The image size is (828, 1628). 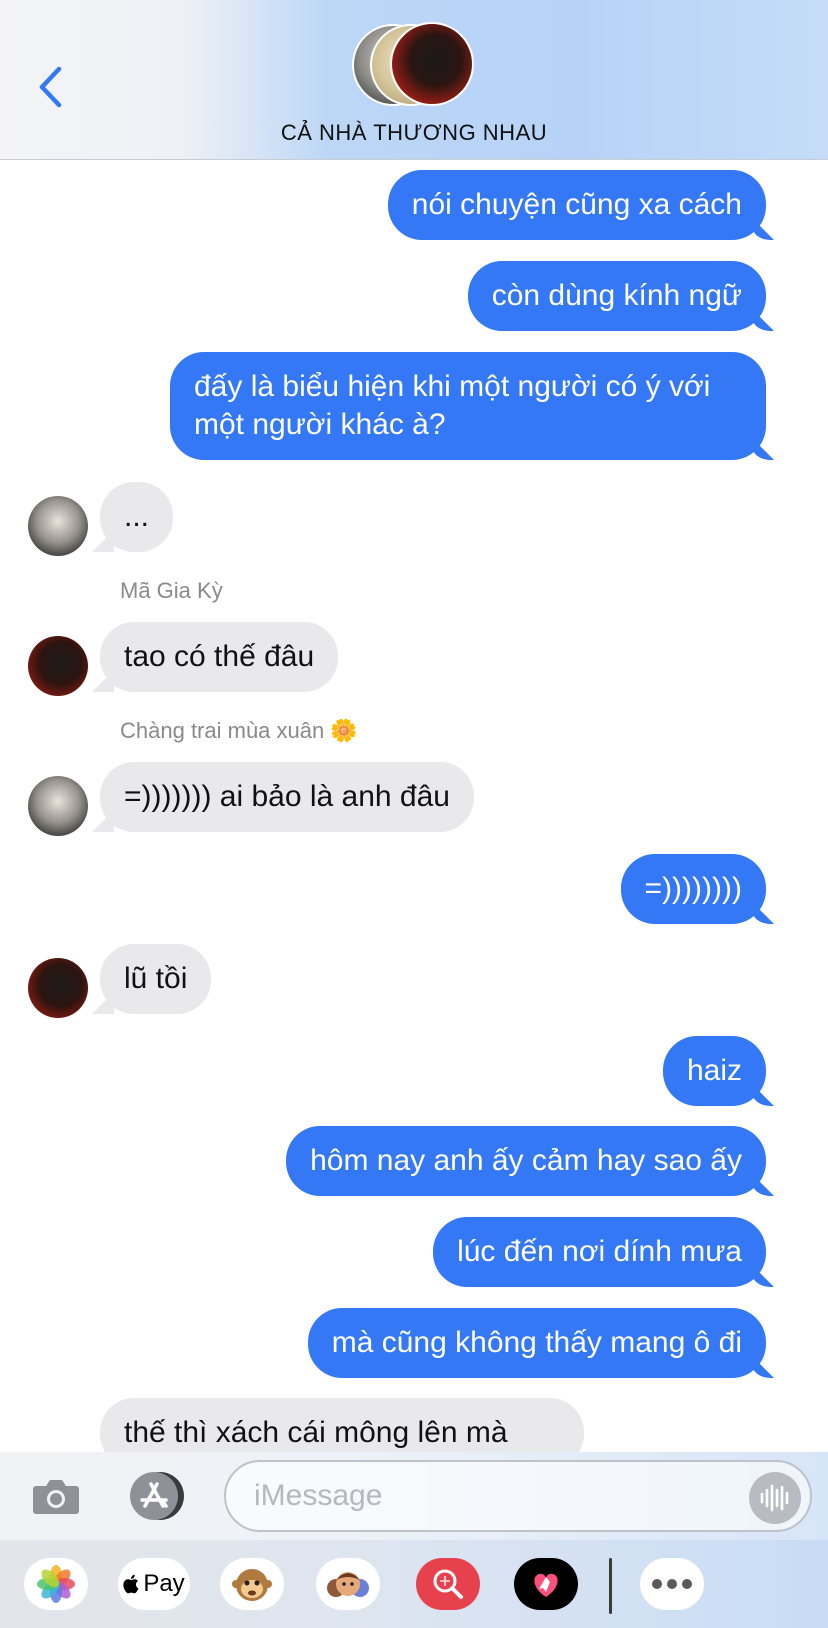 I want to click on camera-icon, so click(x=56, y=1497).